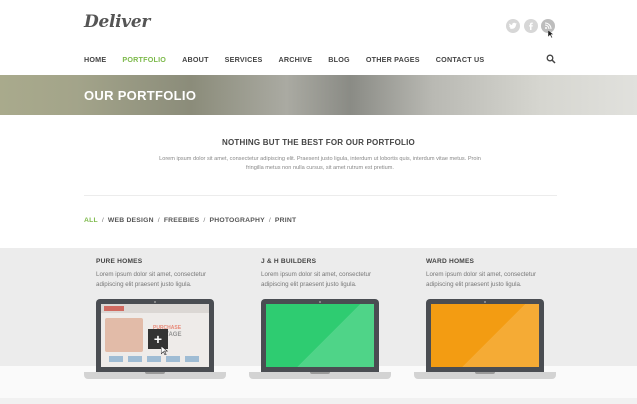 The image size is (637, 404). I want to click on laptop-lid: PURCHASE VANTAGE +, so click(155, 335).